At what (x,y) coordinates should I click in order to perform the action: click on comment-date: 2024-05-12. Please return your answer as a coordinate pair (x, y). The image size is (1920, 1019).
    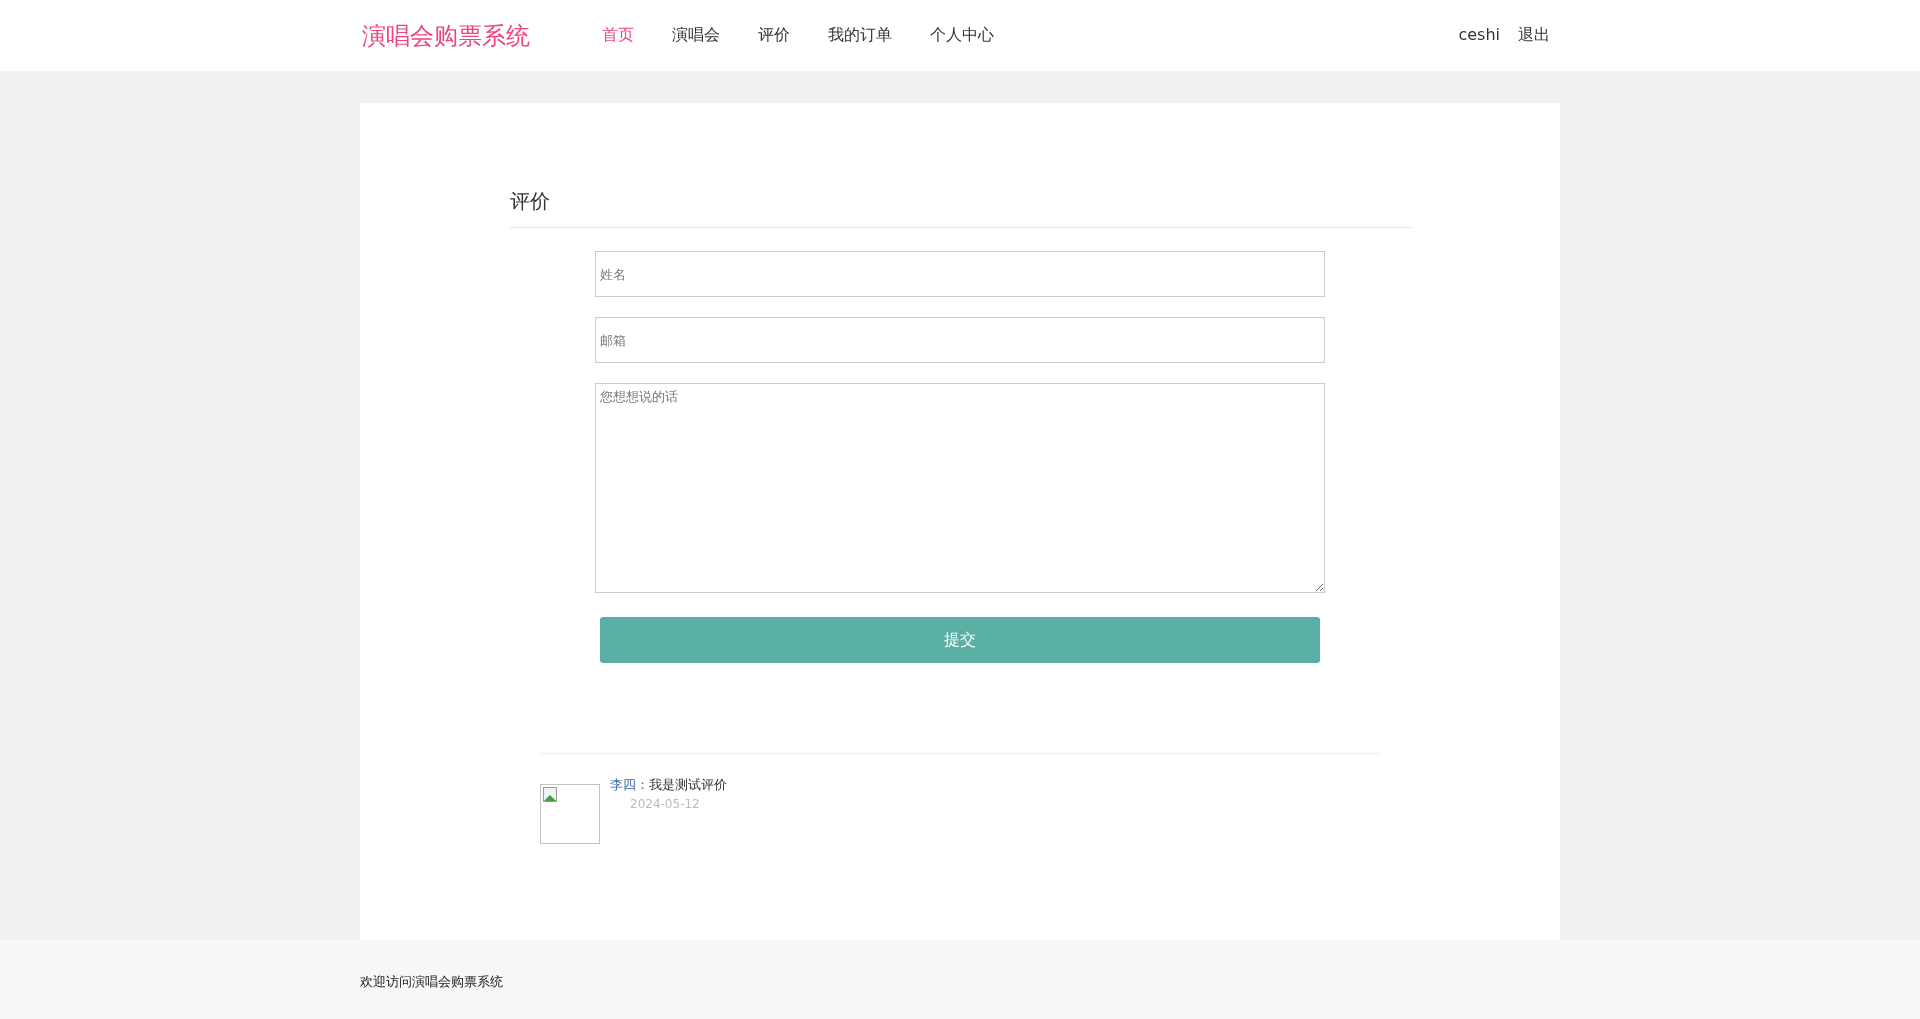
    Looking at the image, I should click on (665, 804).